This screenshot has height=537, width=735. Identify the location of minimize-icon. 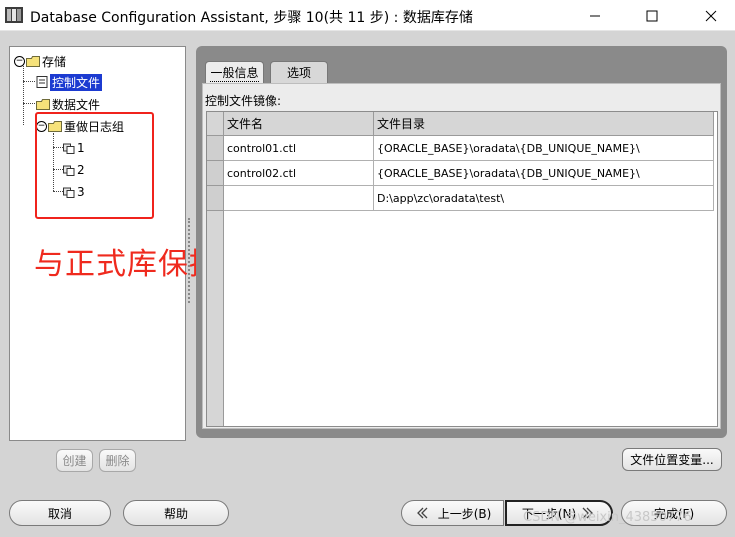
(595, 15).